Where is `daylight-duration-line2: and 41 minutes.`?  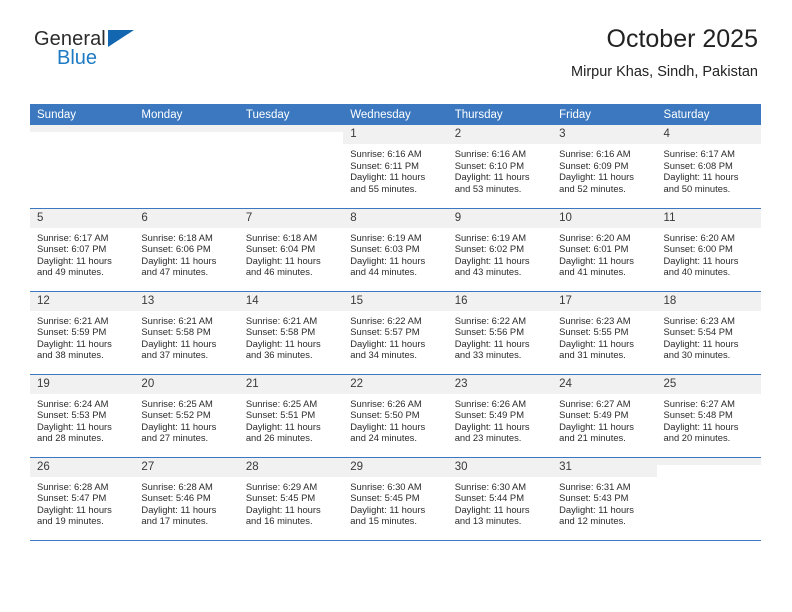 daylight-duration-line2: and 41 minutes. is located at coordinates (592, 272).